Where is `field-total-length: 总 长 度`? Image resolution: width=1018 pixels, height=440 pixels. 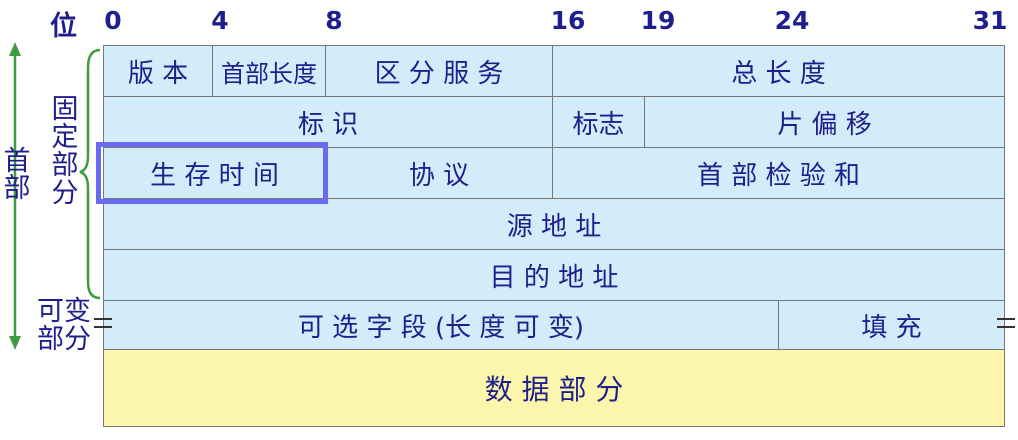 field-total-length: 总 长 度 is located at coordinates (778, 71).